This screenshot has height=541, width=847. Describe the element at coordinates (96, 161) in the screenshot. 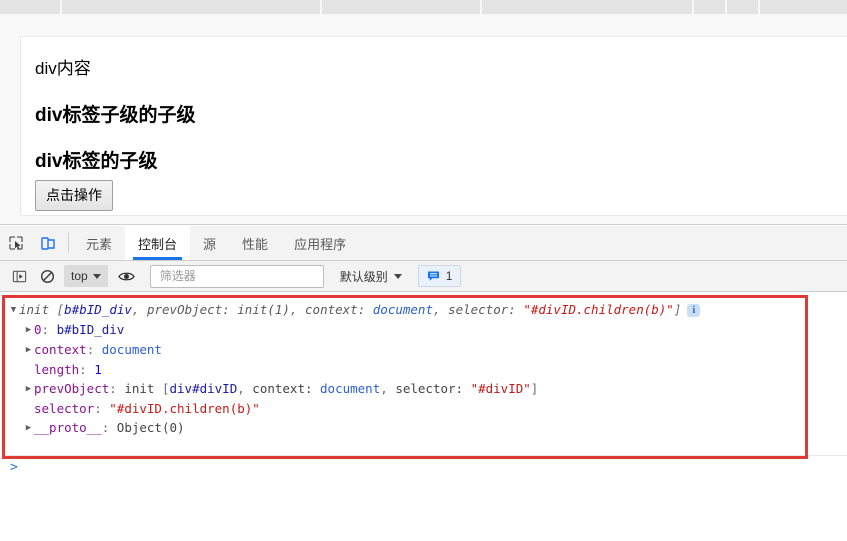

I see `heading-child: div标签的子级` at that location.